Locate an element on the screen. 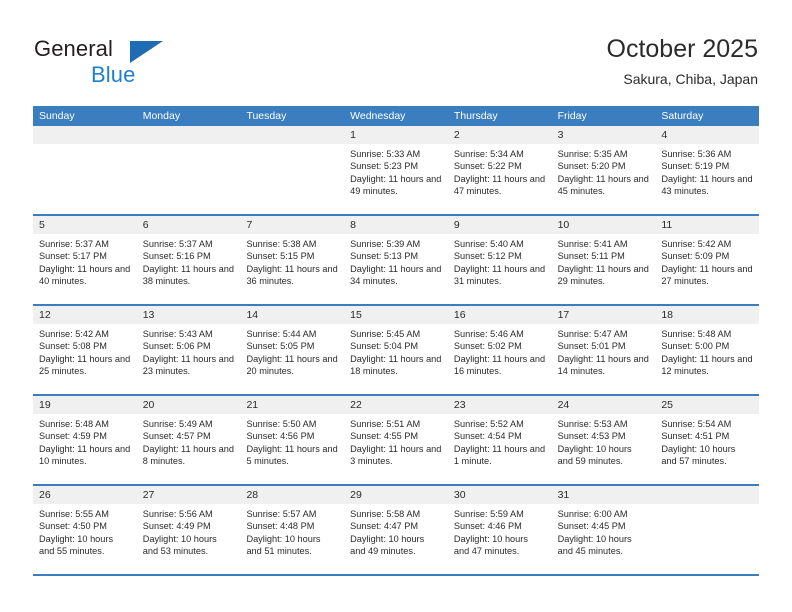 The height and width of the screenshot is (612, 792). daylight-text: Daylight: 11 hours and 40 minutes. is located at coordinates (85, 274).